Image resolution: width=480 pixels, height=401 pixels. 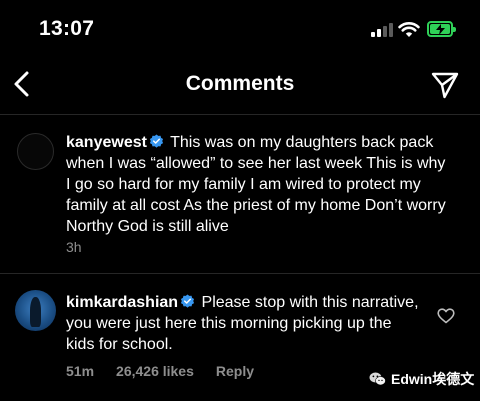 What do you see at coordinates (240, 114) in the screenshot?
I see `header-divider` at bounding box center [240, 114].